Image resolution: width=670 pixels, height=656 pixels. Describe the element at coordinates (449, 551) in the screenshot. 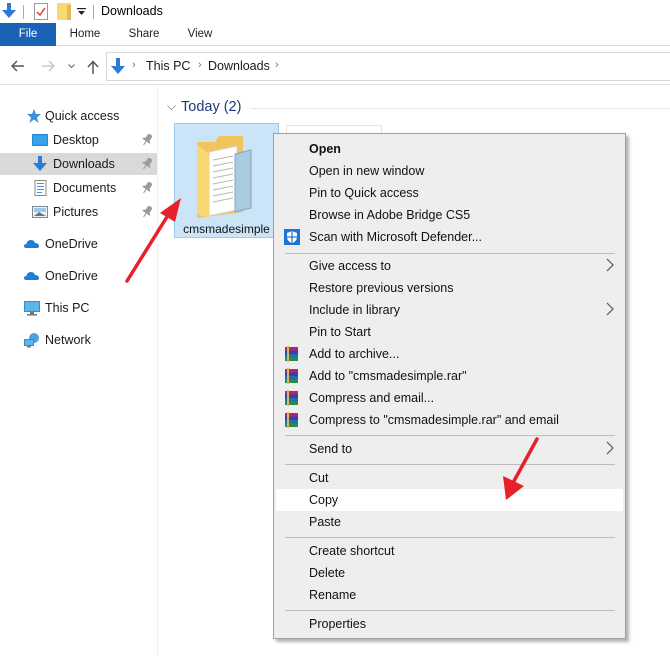

I see `menu-item-create-shortcut: Create shortcut` at that location.